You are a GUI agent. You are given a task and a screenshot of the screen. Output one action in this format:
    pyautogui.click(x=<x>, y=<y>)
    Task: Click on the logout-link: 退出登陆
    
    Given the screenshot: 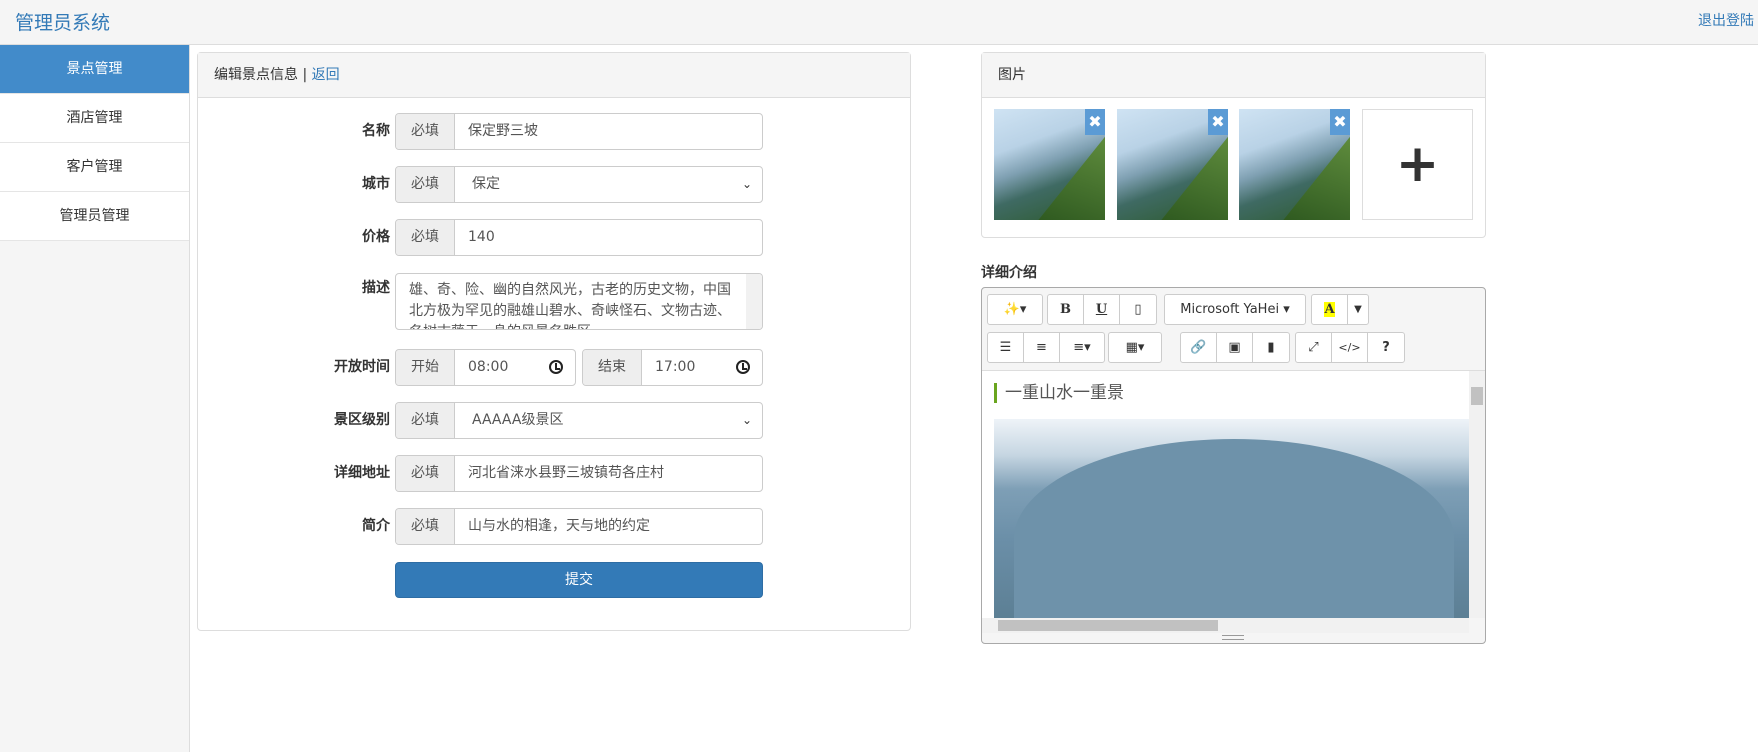 What is the action you would take?
    pyautogui.click(x=1726, y=20)
    